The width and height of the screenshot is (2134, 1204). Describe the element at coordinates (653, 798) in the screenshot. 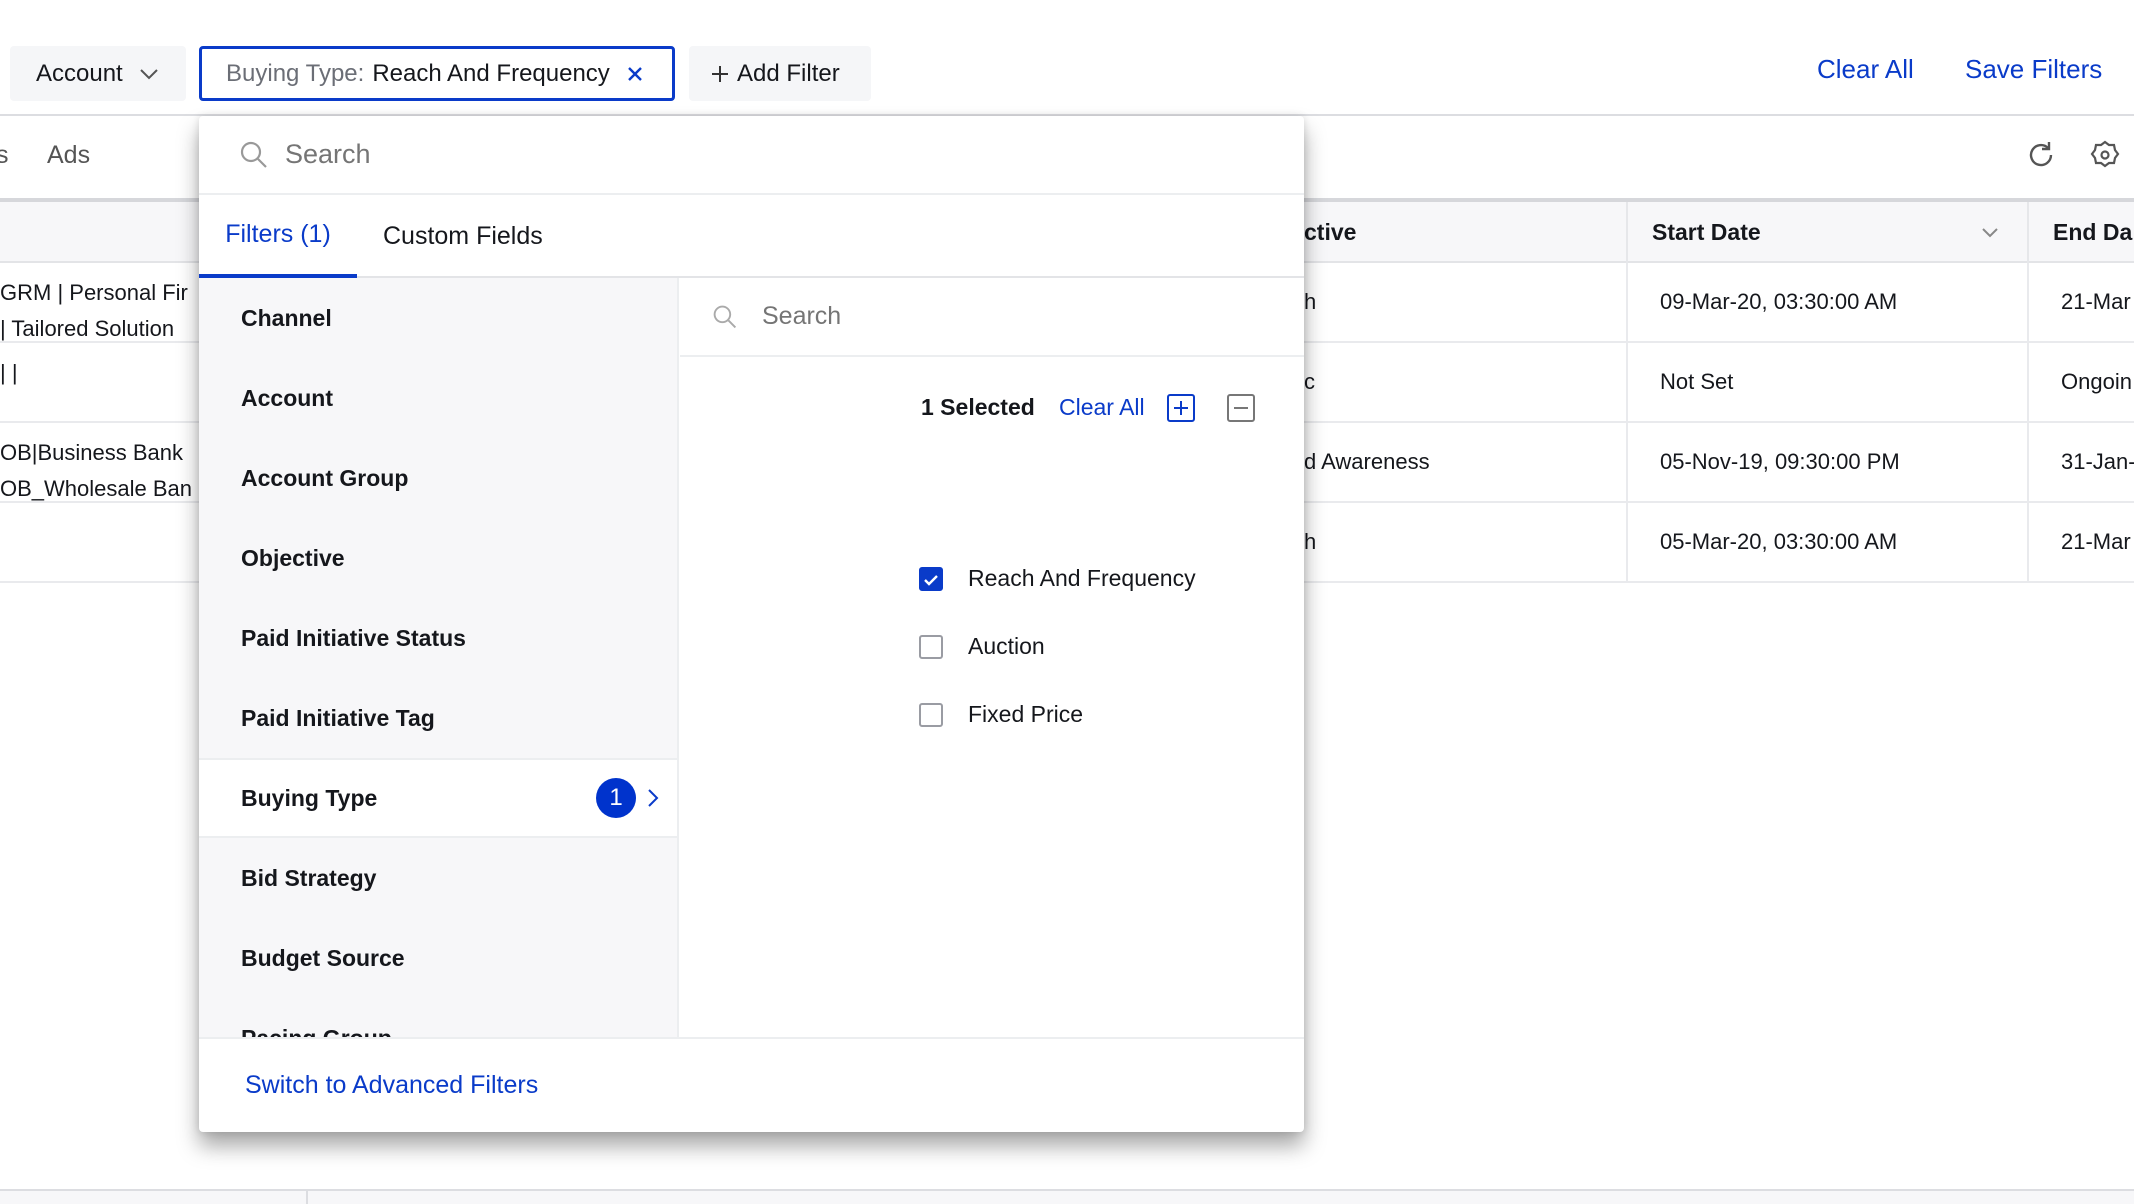

I see `chevron-right-icon` at that location.